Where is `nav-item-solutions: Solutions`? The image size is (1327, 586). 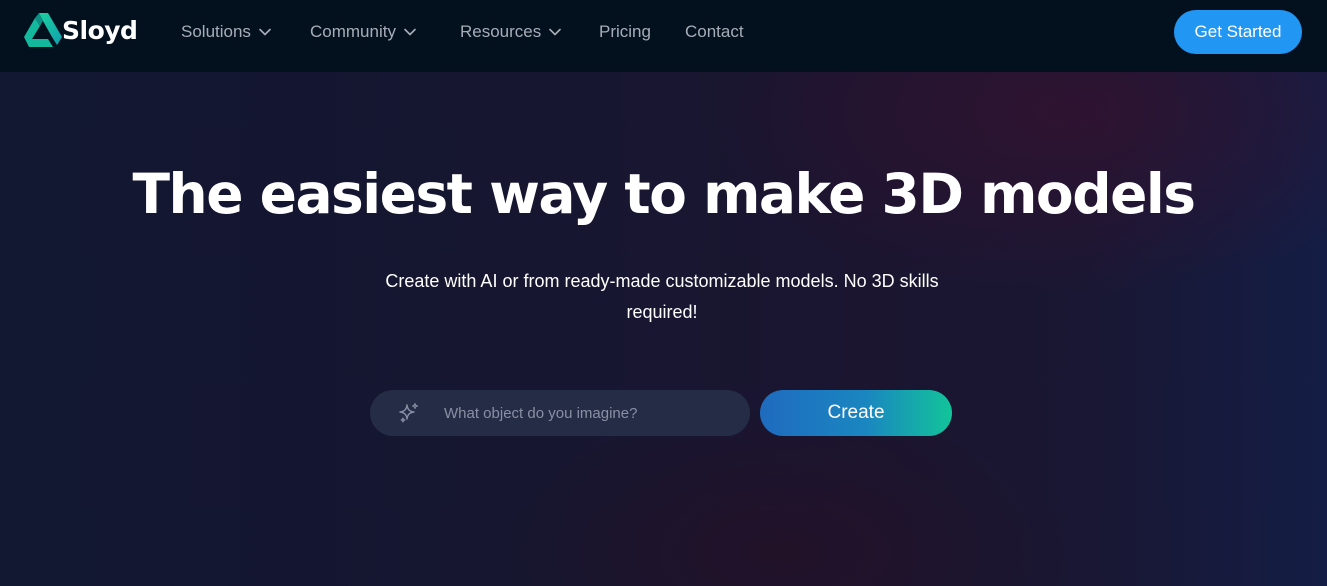 nav-item-solutions: Solutions is located at coordinates (226, 32).